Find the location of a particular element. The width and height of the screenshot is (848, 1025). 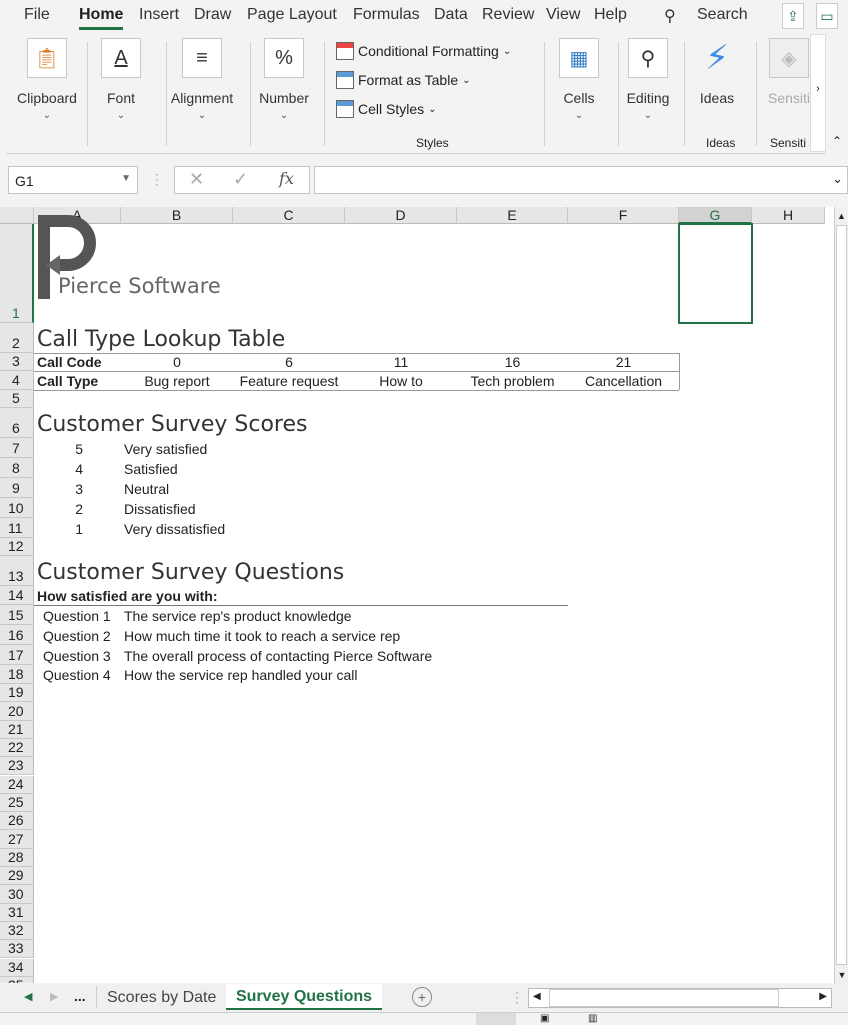

column-header-g: G is located at coordinates (715, 215).